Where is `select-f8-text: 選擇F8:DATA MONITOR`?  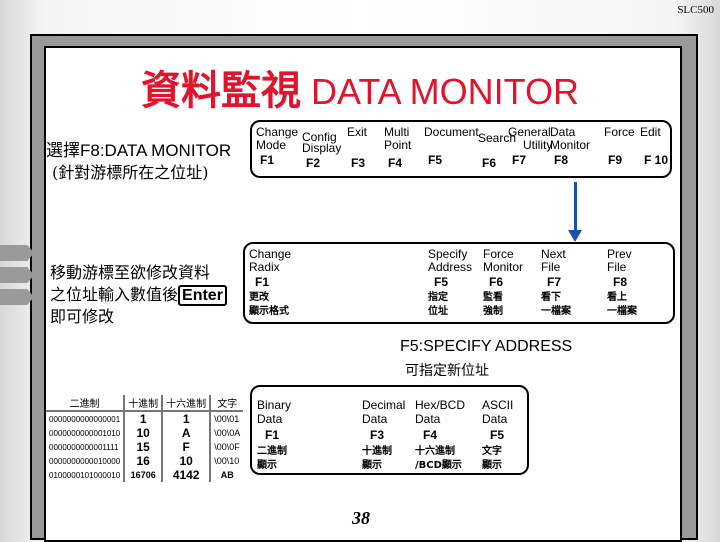
select-f8-text: 選擇F8:DATA MONITOR is located at coordinates (139, 150).